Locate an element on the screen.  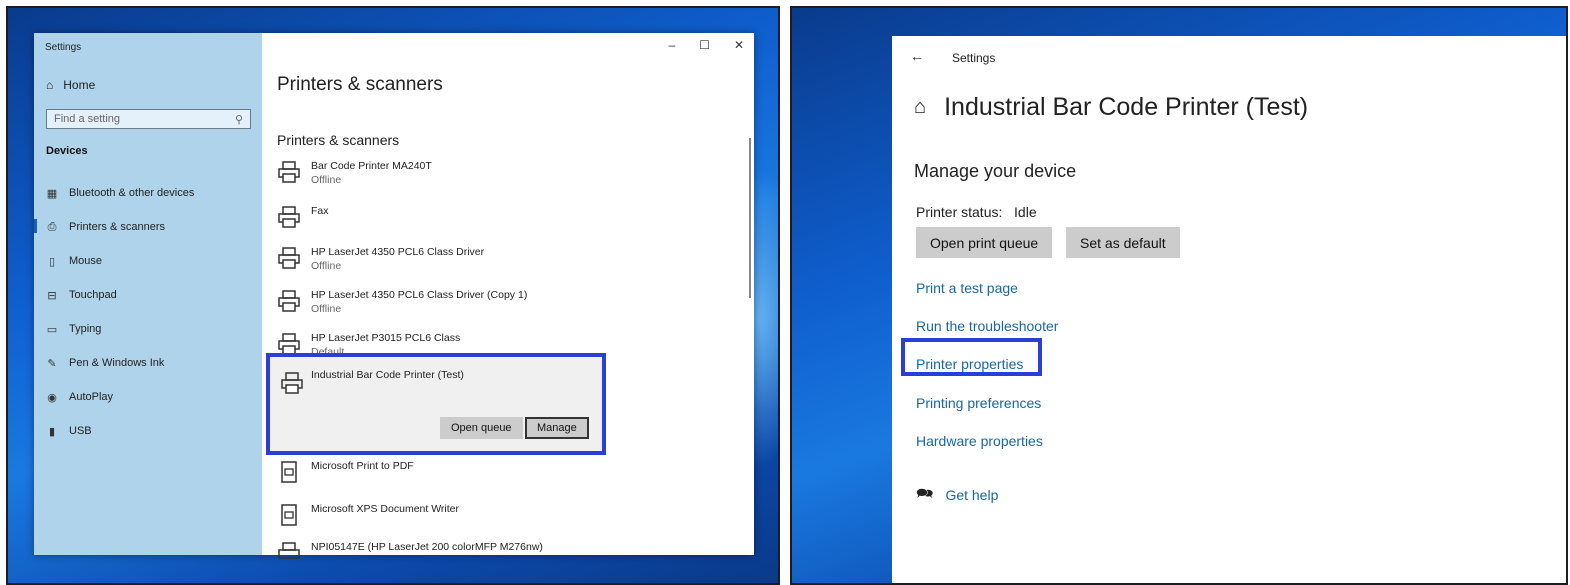
printer-name: HP LaserJet P3015 PCL6 Class is located at coordinates (386, 338).